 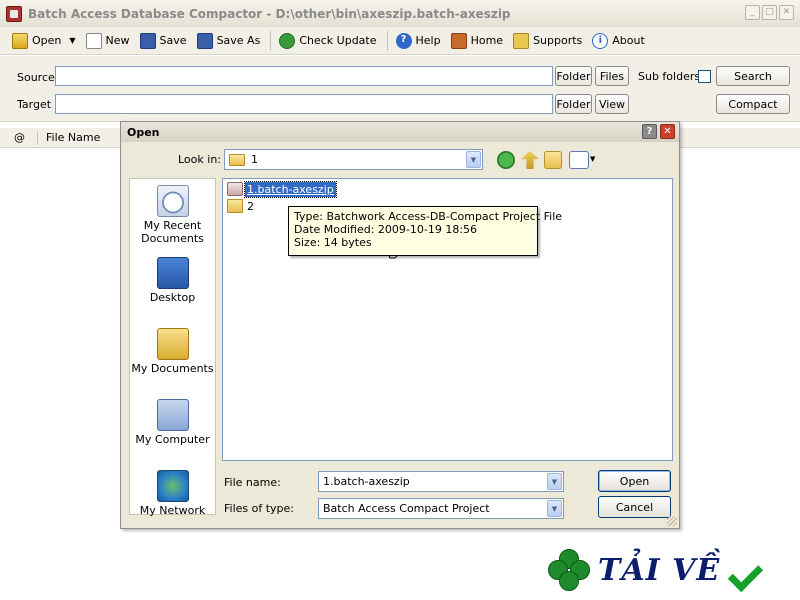 I want to click on help-button: ? Help, so click(x=418, y=41).